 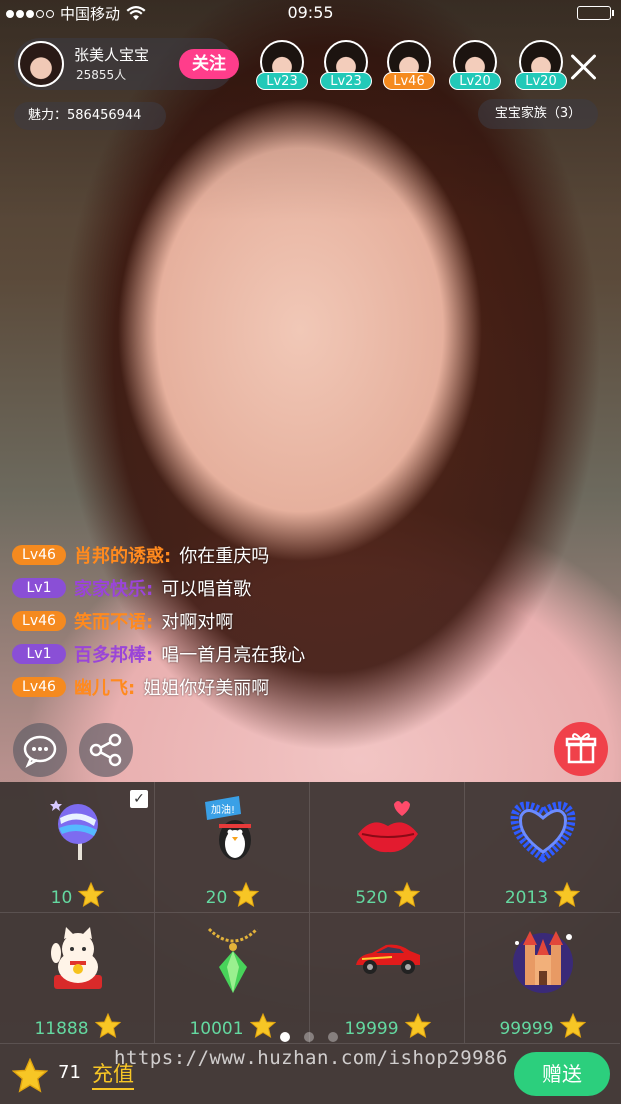 I want to click on chat-username: 百多邦棒:, so click(x=113, y=654).